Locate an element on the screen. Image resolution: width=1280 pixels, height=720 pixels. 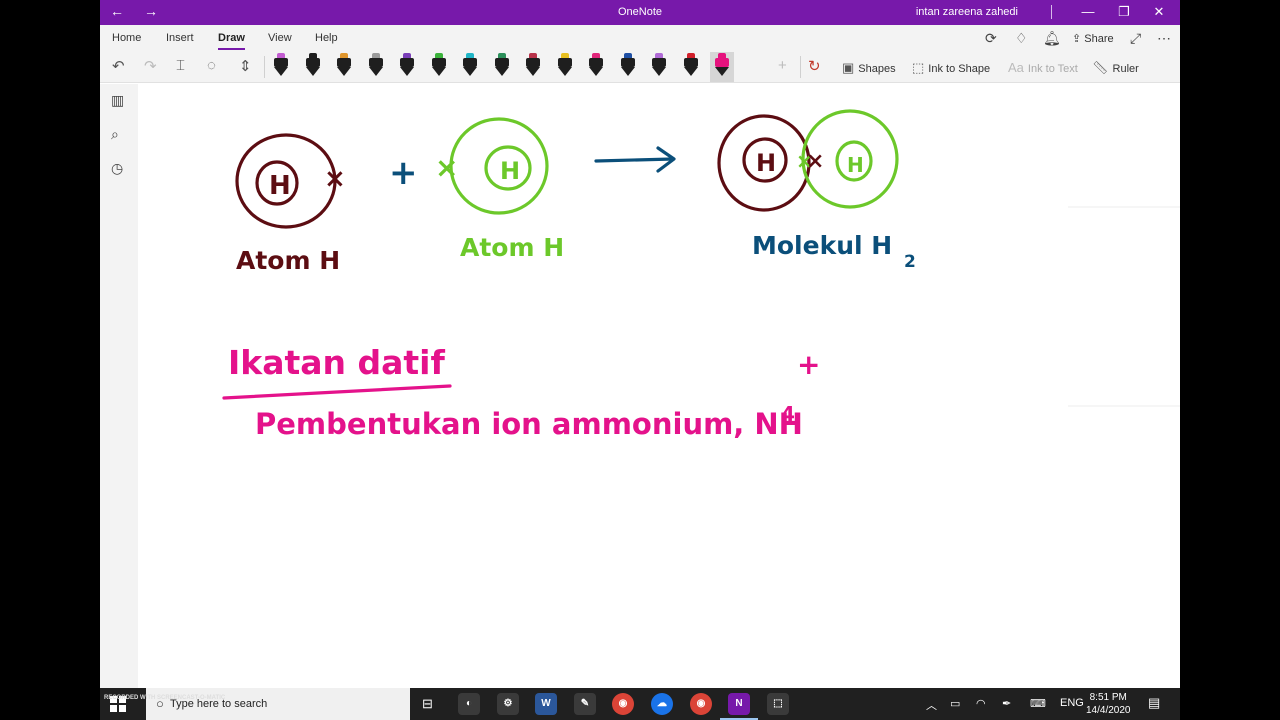
navigation-rail: ▥ ⌕ ◷ is located at coordinates (119, 386).